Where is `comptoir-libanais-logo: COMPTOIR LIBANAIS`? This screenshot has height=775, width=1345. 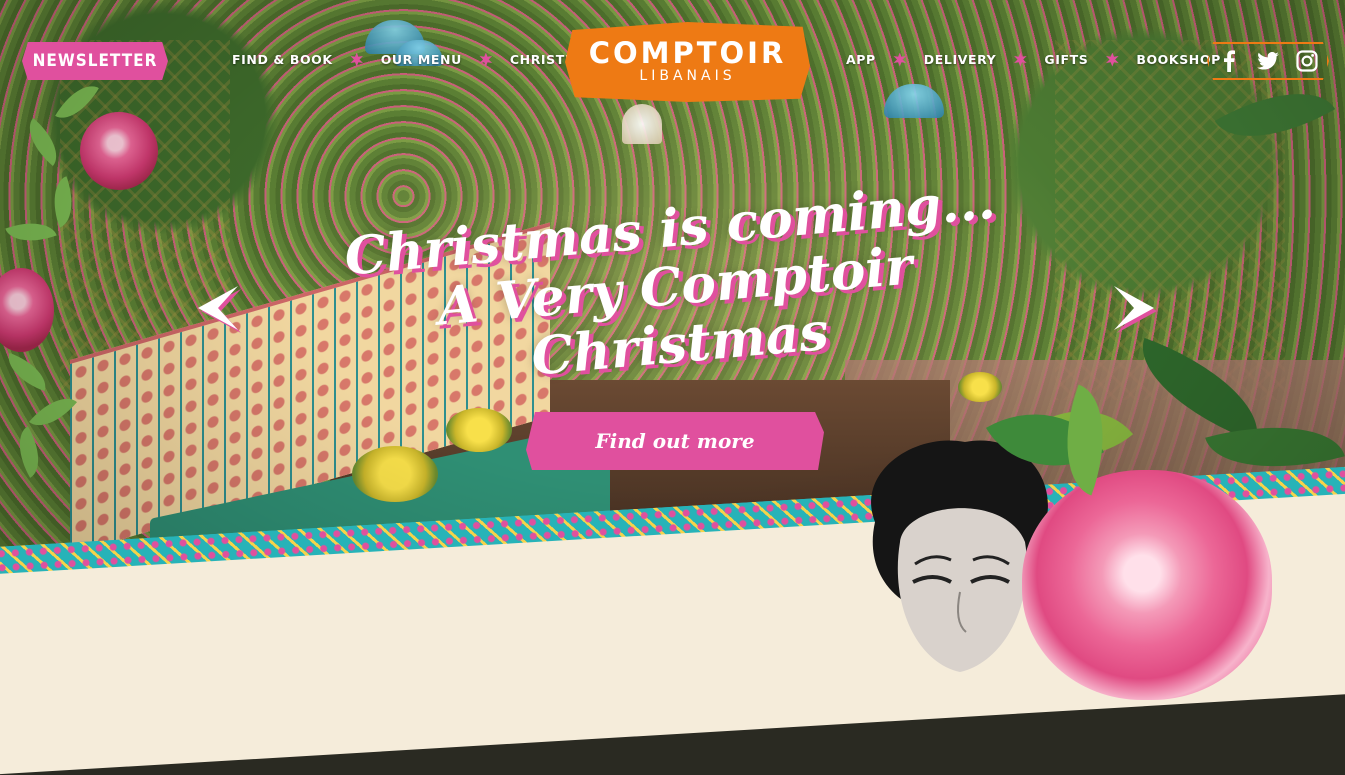
comptoir-libanais-logo: COMPTOIR LIBANAIS is located at coordinates (687, 62).